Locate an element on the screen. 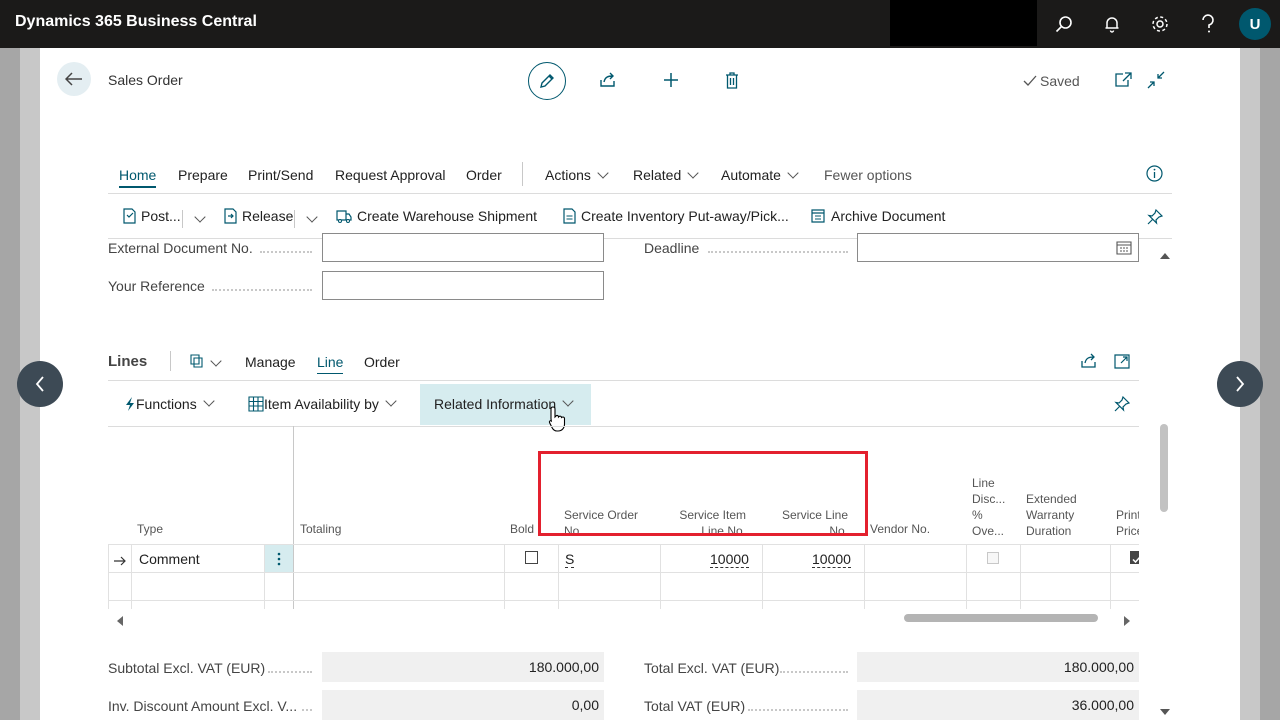 The width and height of the screenshot is (1280, 720). menu-automate-label: Automate is located at coordinates (751, 175).